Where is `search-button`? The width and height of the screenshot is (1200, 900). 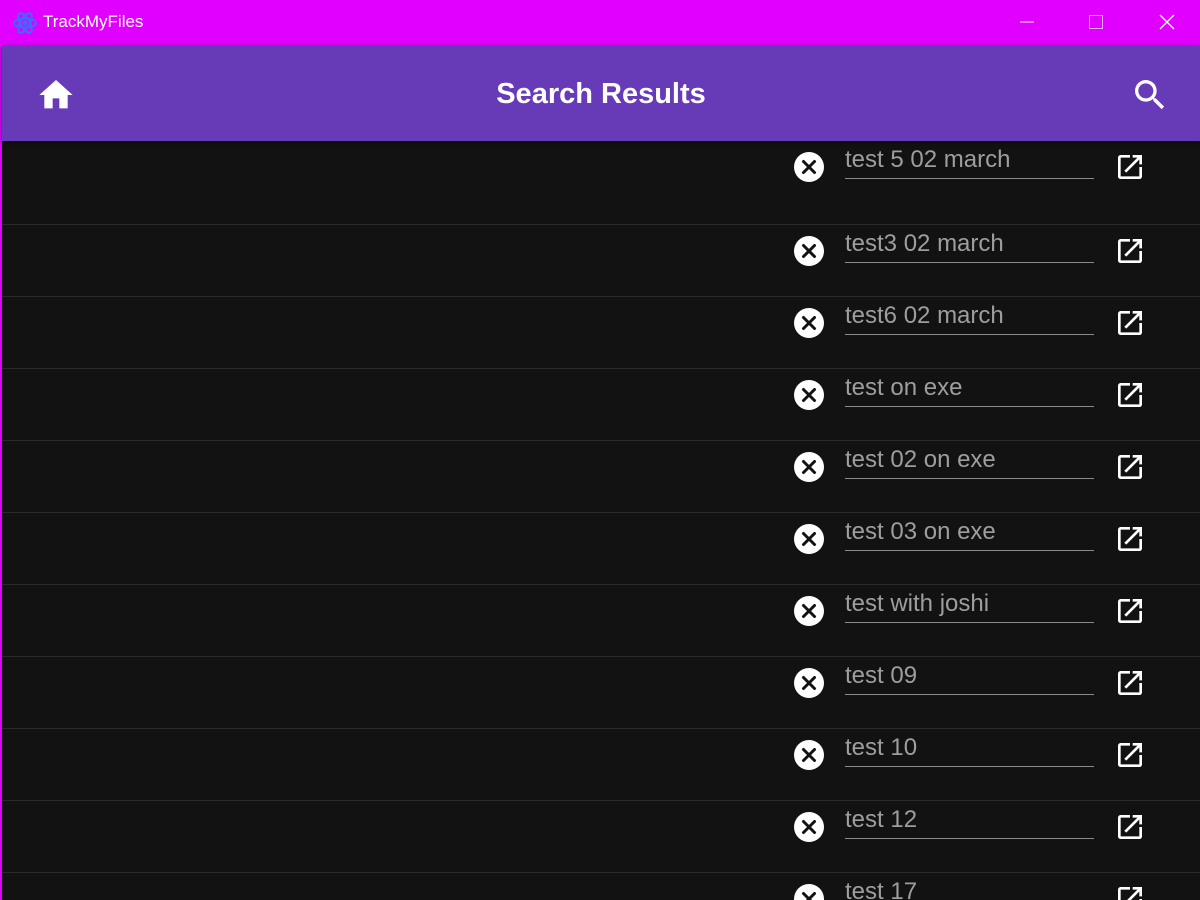 search-button is located at coordinates (1150, 95).